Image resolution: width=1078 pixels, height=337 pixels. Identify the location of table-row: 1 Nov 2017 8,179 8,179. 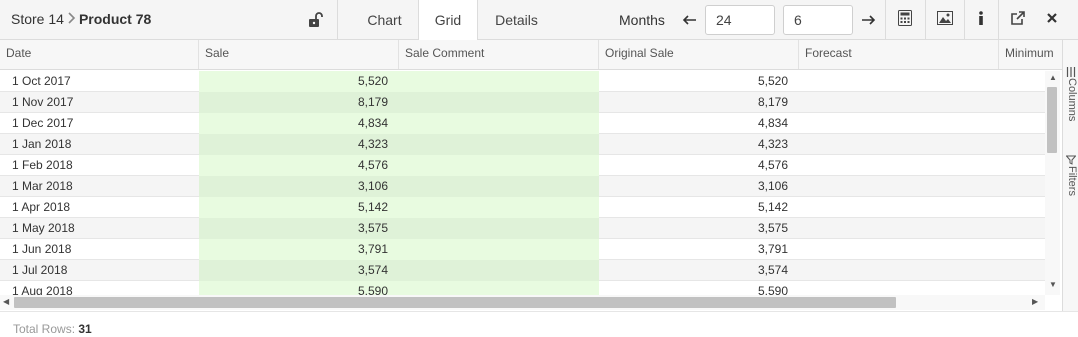
(522, 102).